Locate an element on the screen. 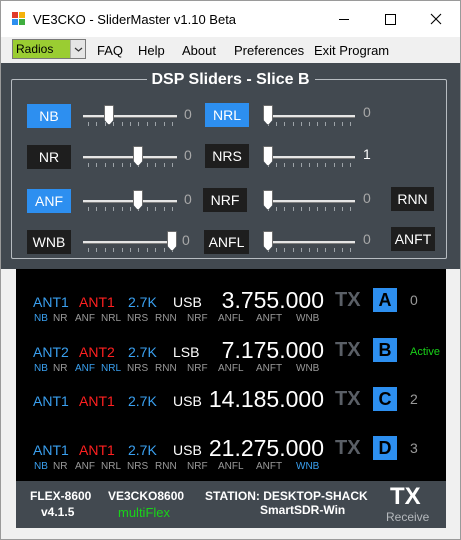 The height and width of the screenshot is (540, 461). slice-status: 3 is located at coordinates (414, 448).